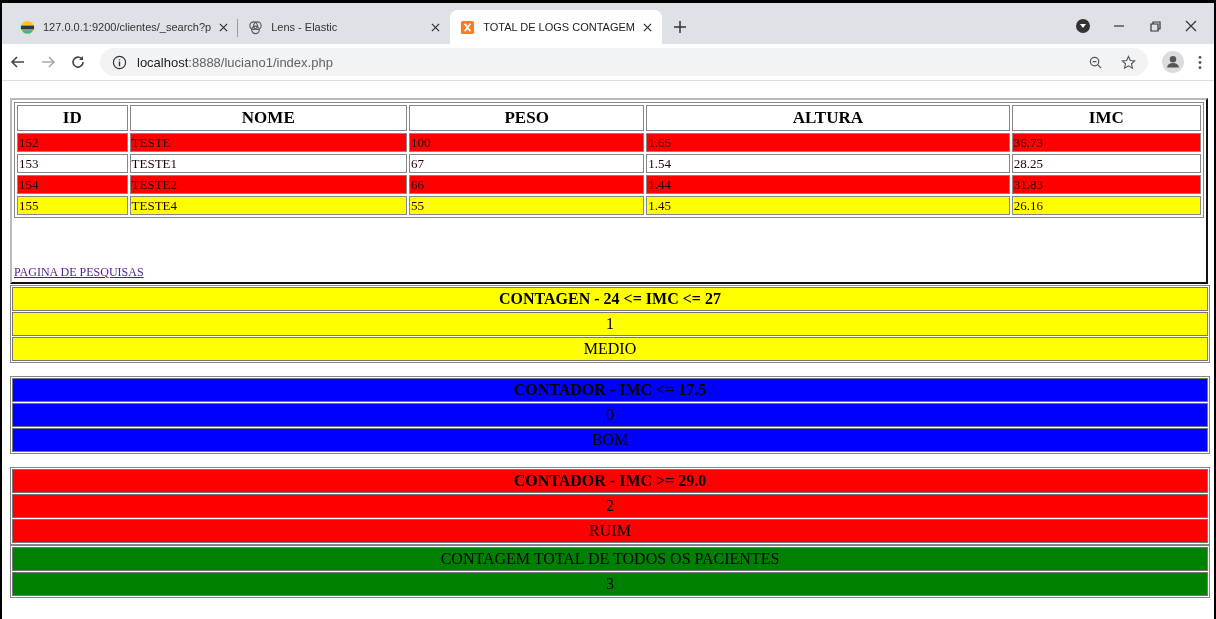  Describe the element at coordinates (1095, 62) in the screenshot. I see `zoom-out-icon` at that location.